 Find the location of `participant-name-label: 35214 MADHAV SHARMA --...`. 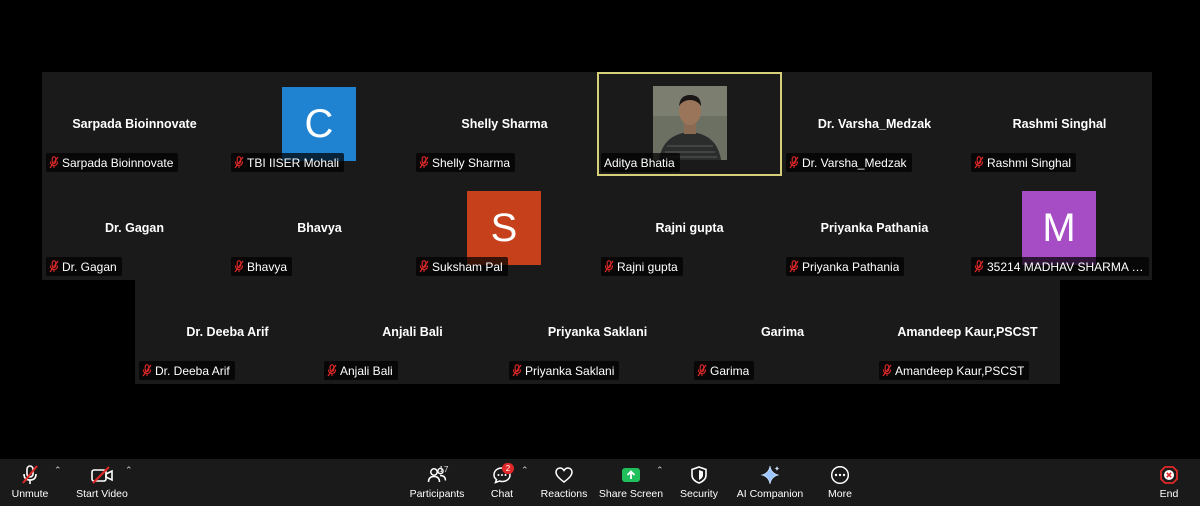

participant-name-label: 35214 MADHAV SHARMA --... is located at coordinates (1065, 266).